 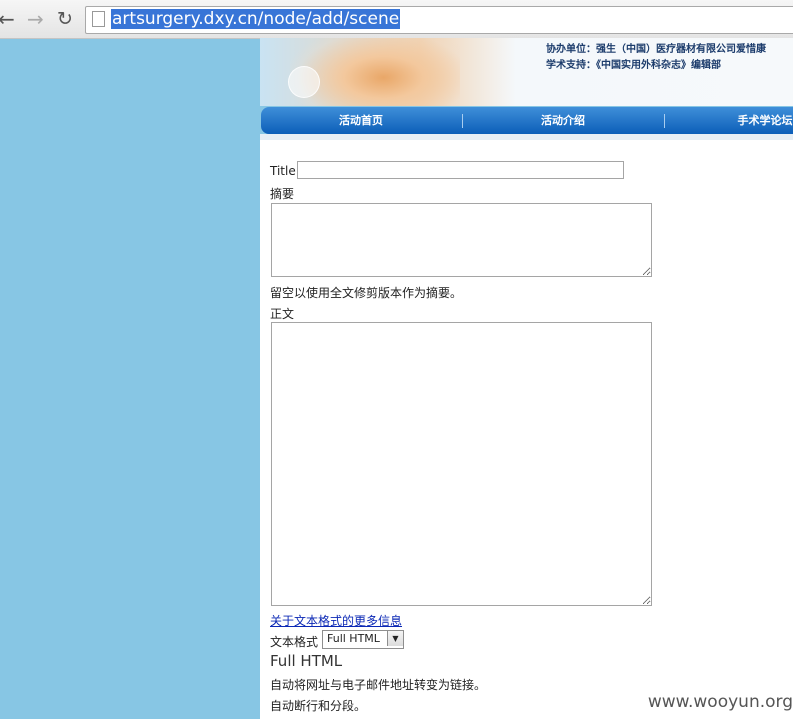 What do you see at coordinates (656, 49) in the screenshot?
I see `sponsor-organizer: 协办单位：强生（中国）医疗器材有限公司爱惜康` at bounding box center [656, 49].